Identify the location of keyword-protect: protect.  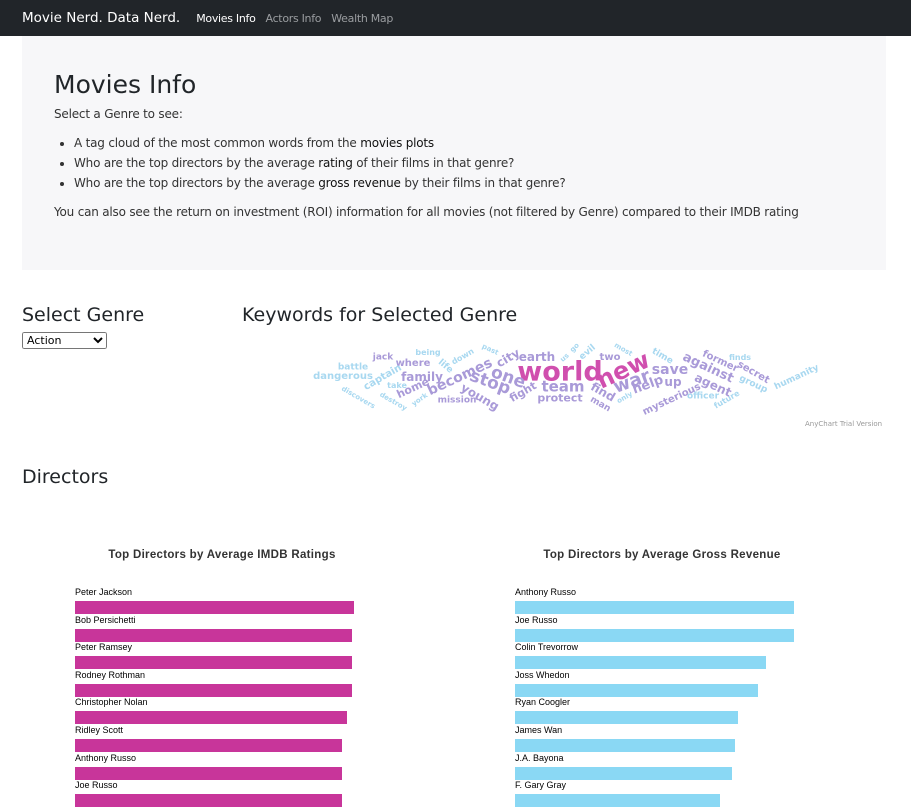
(560, 398).